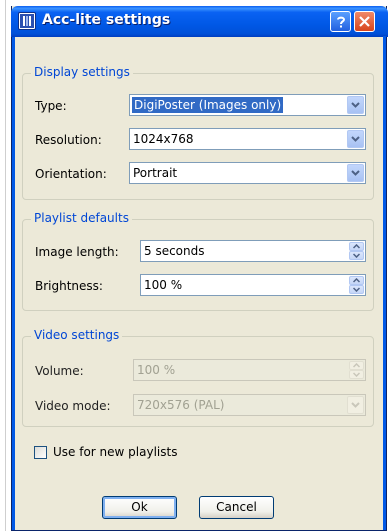 The width and height of the screenshot is (390, 531). What do you see at coordinates (3, 265) in the screenshot?
I see `background-window-edge` at bounding box center [3, 265].